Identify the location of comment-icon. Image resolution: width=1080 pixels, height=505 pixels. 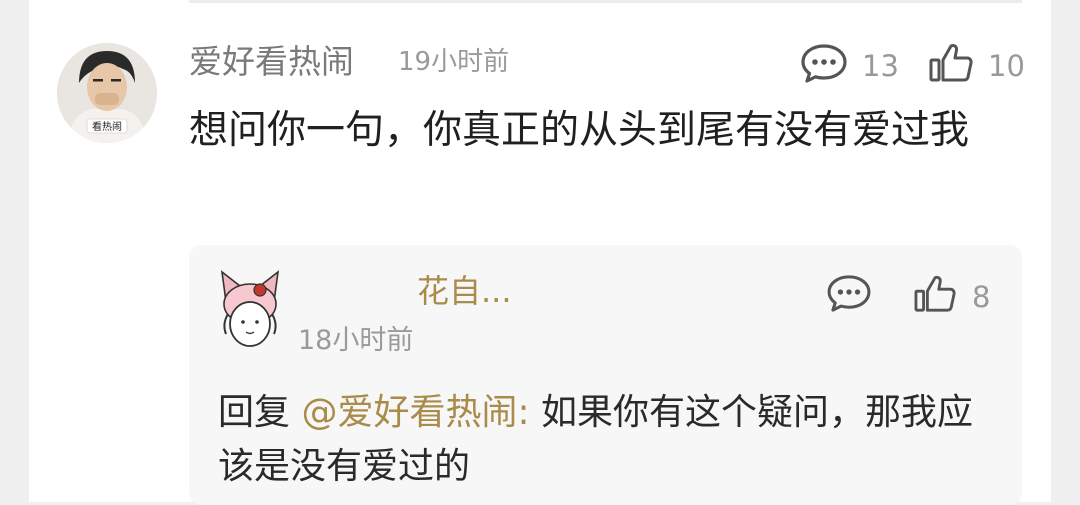
(824, 63).